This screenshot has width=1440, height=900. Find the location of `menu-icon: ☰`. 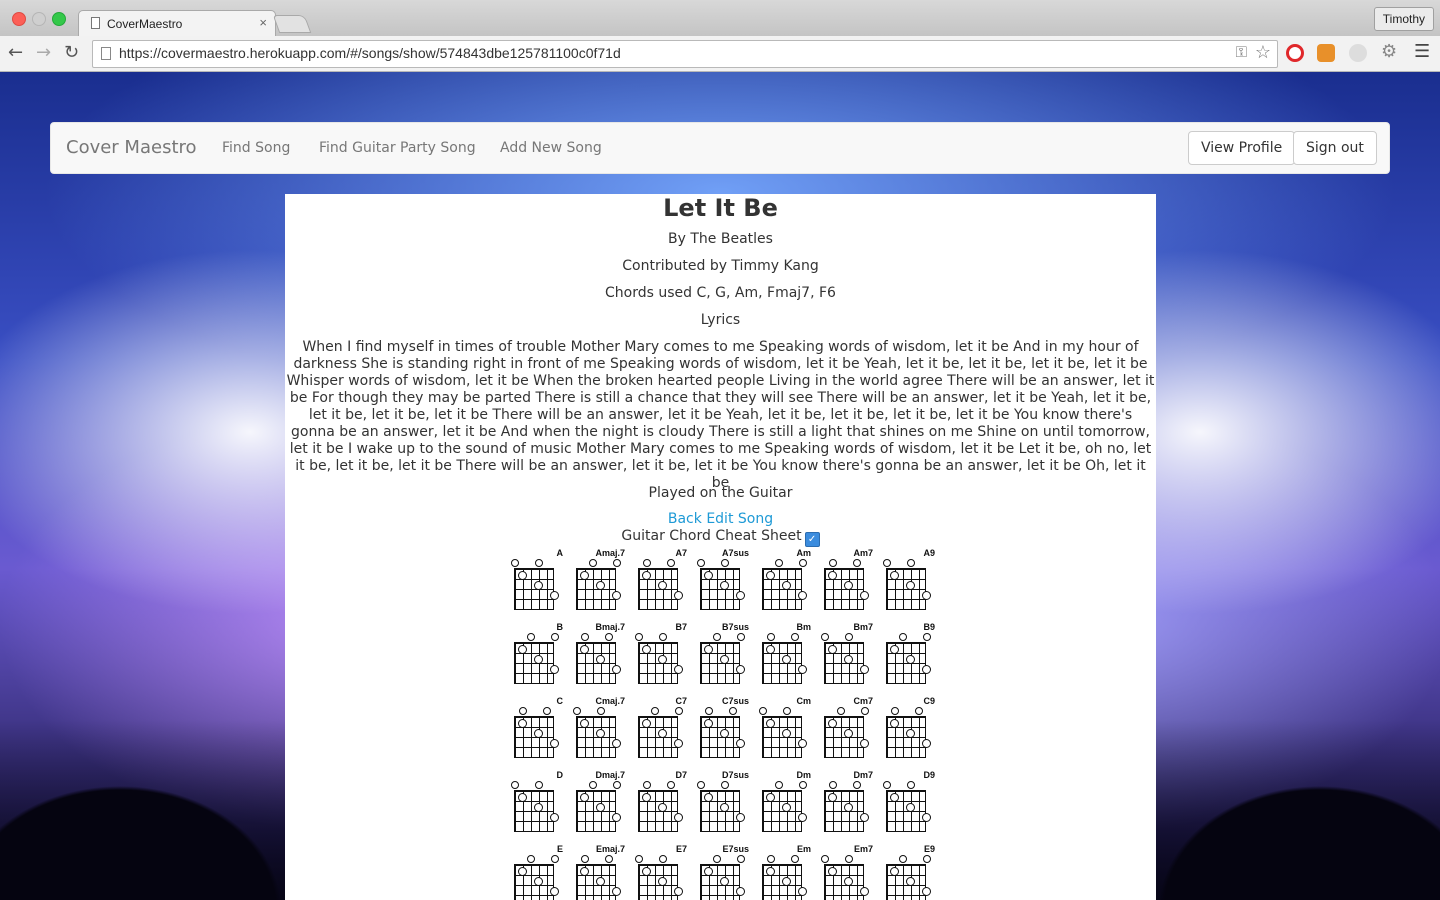

menu-icon: ☰ is located at coordinates (1422, 51).